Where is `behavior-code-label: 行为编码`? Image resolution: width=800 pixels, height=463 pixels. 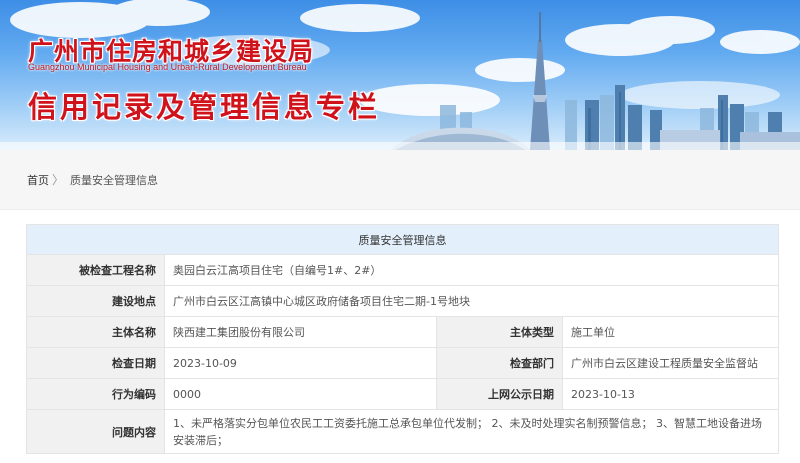 behavior-code-label: 行为编码 is located at coordinates (95, 394).